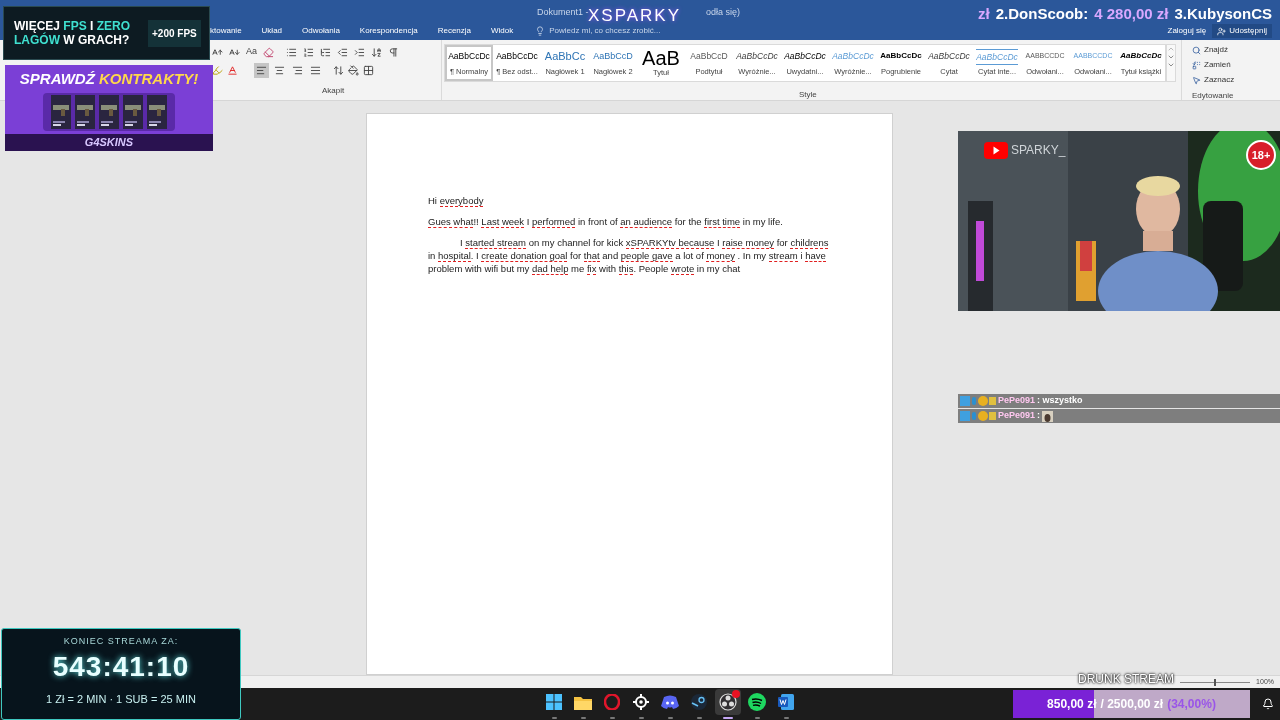  What do you see at coordinates (1215, 682) in the screenshot?
I see `zoom-slider` at bounding box center [1215, 682].